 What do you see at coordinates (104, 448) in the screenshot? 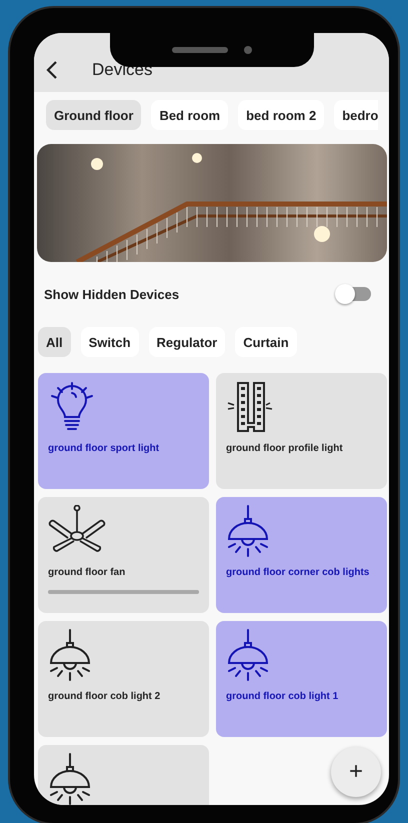
I see `device-name: ground floor sport light` at bounding box center [104, 448].